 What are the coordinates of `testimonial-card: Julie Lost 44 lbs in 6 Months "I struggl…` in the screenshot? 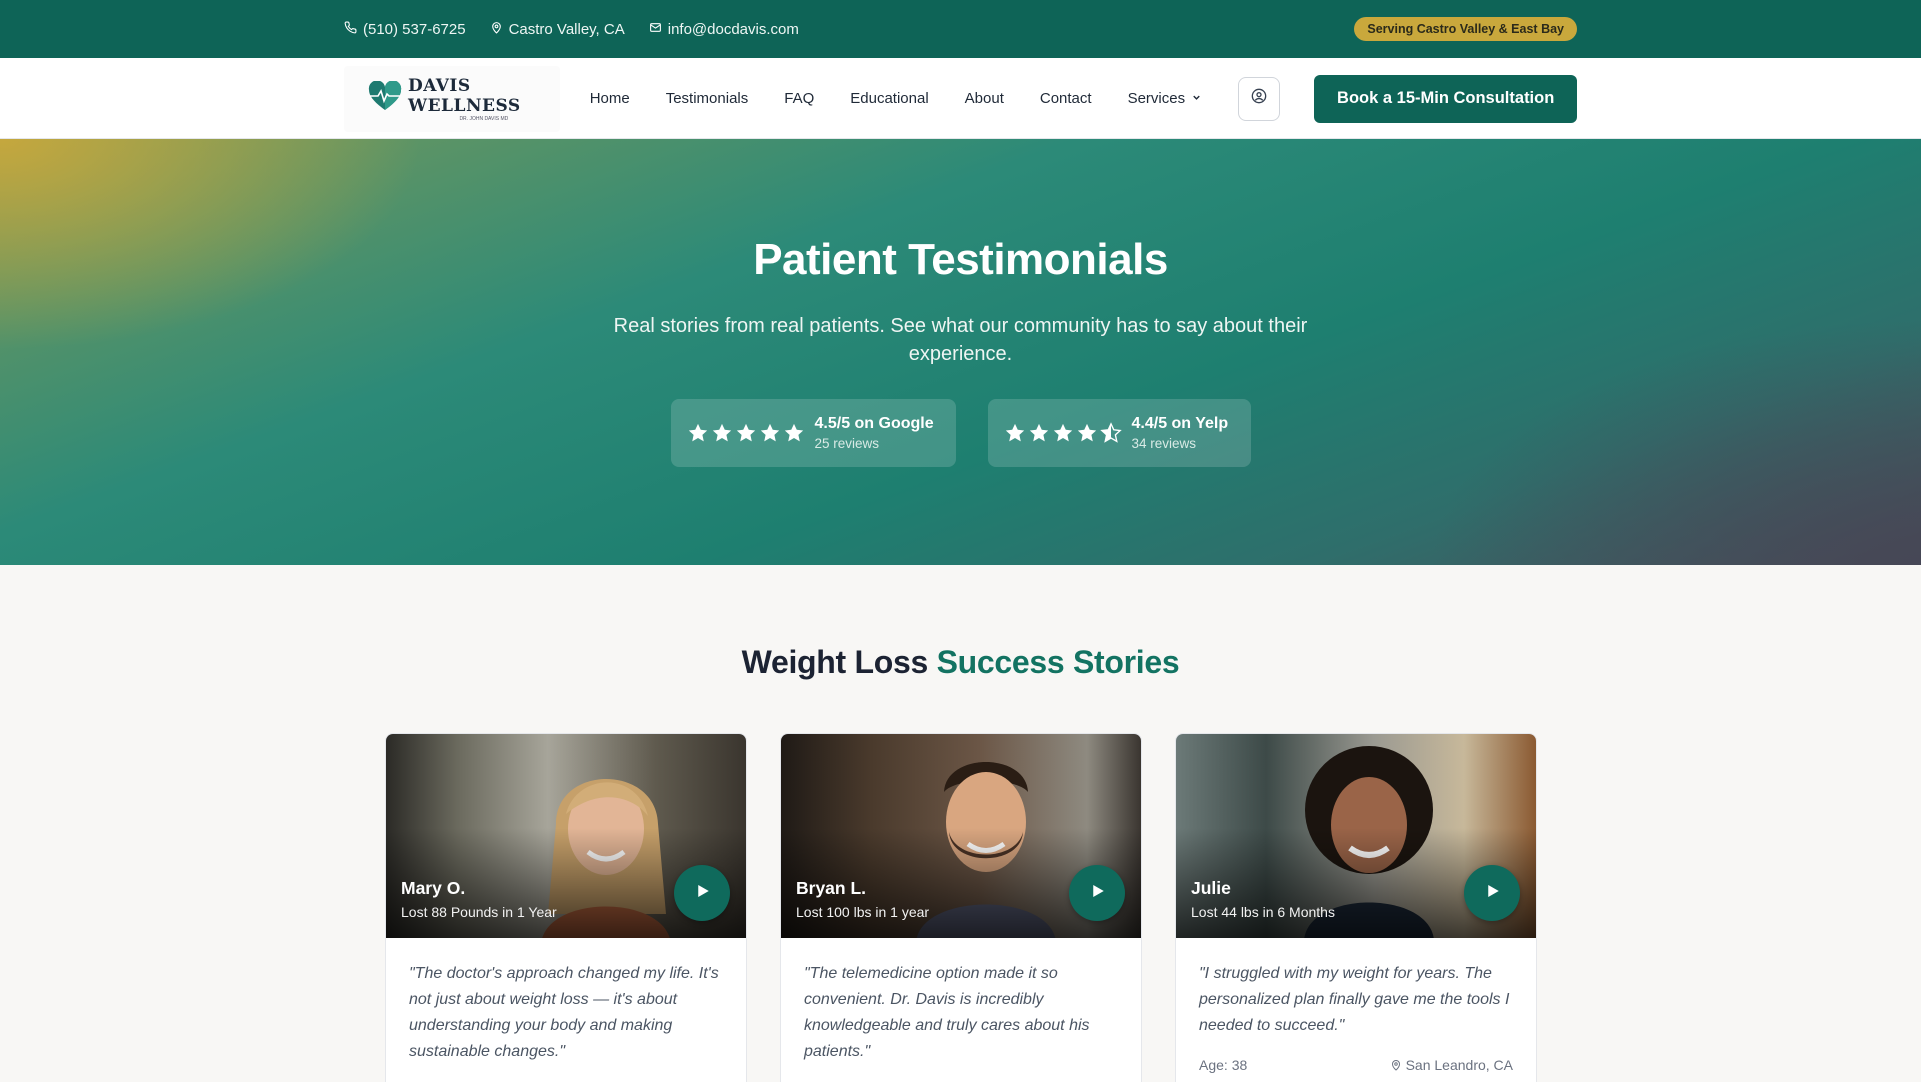 It's located at (1356, 907).